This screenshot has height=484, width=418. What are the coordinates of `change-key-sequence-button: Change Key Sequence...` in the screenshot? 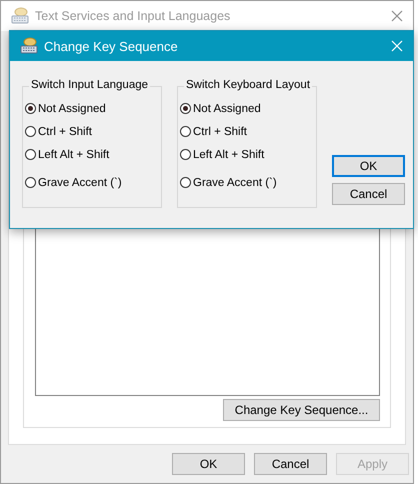 It's located at (301, 410).